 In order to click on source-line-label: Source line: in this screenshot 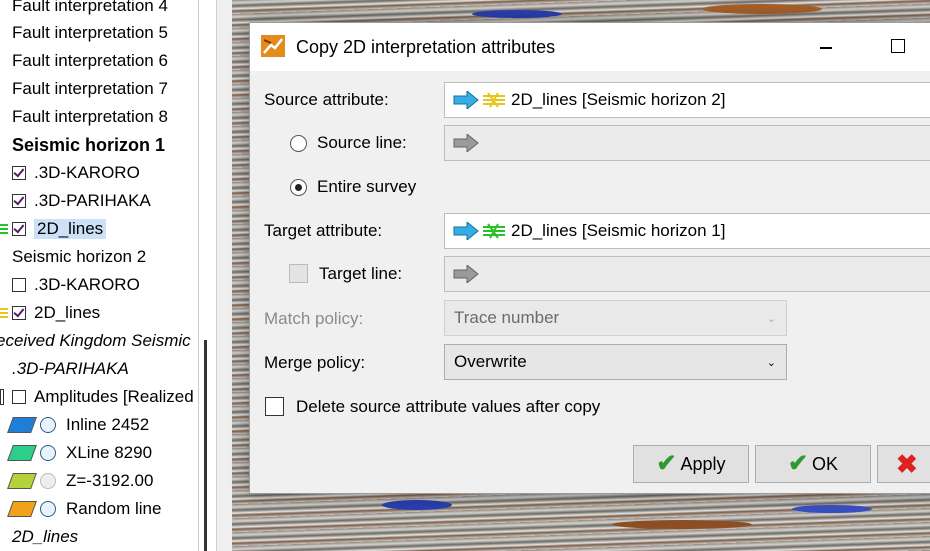, I will do `click(362, 143)`.